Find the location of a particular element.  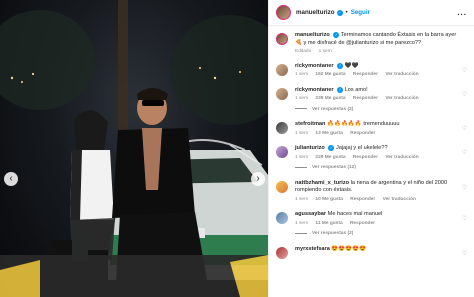

comment-text: 😍😍😍😍😍 is located at coordinates (349, 248).